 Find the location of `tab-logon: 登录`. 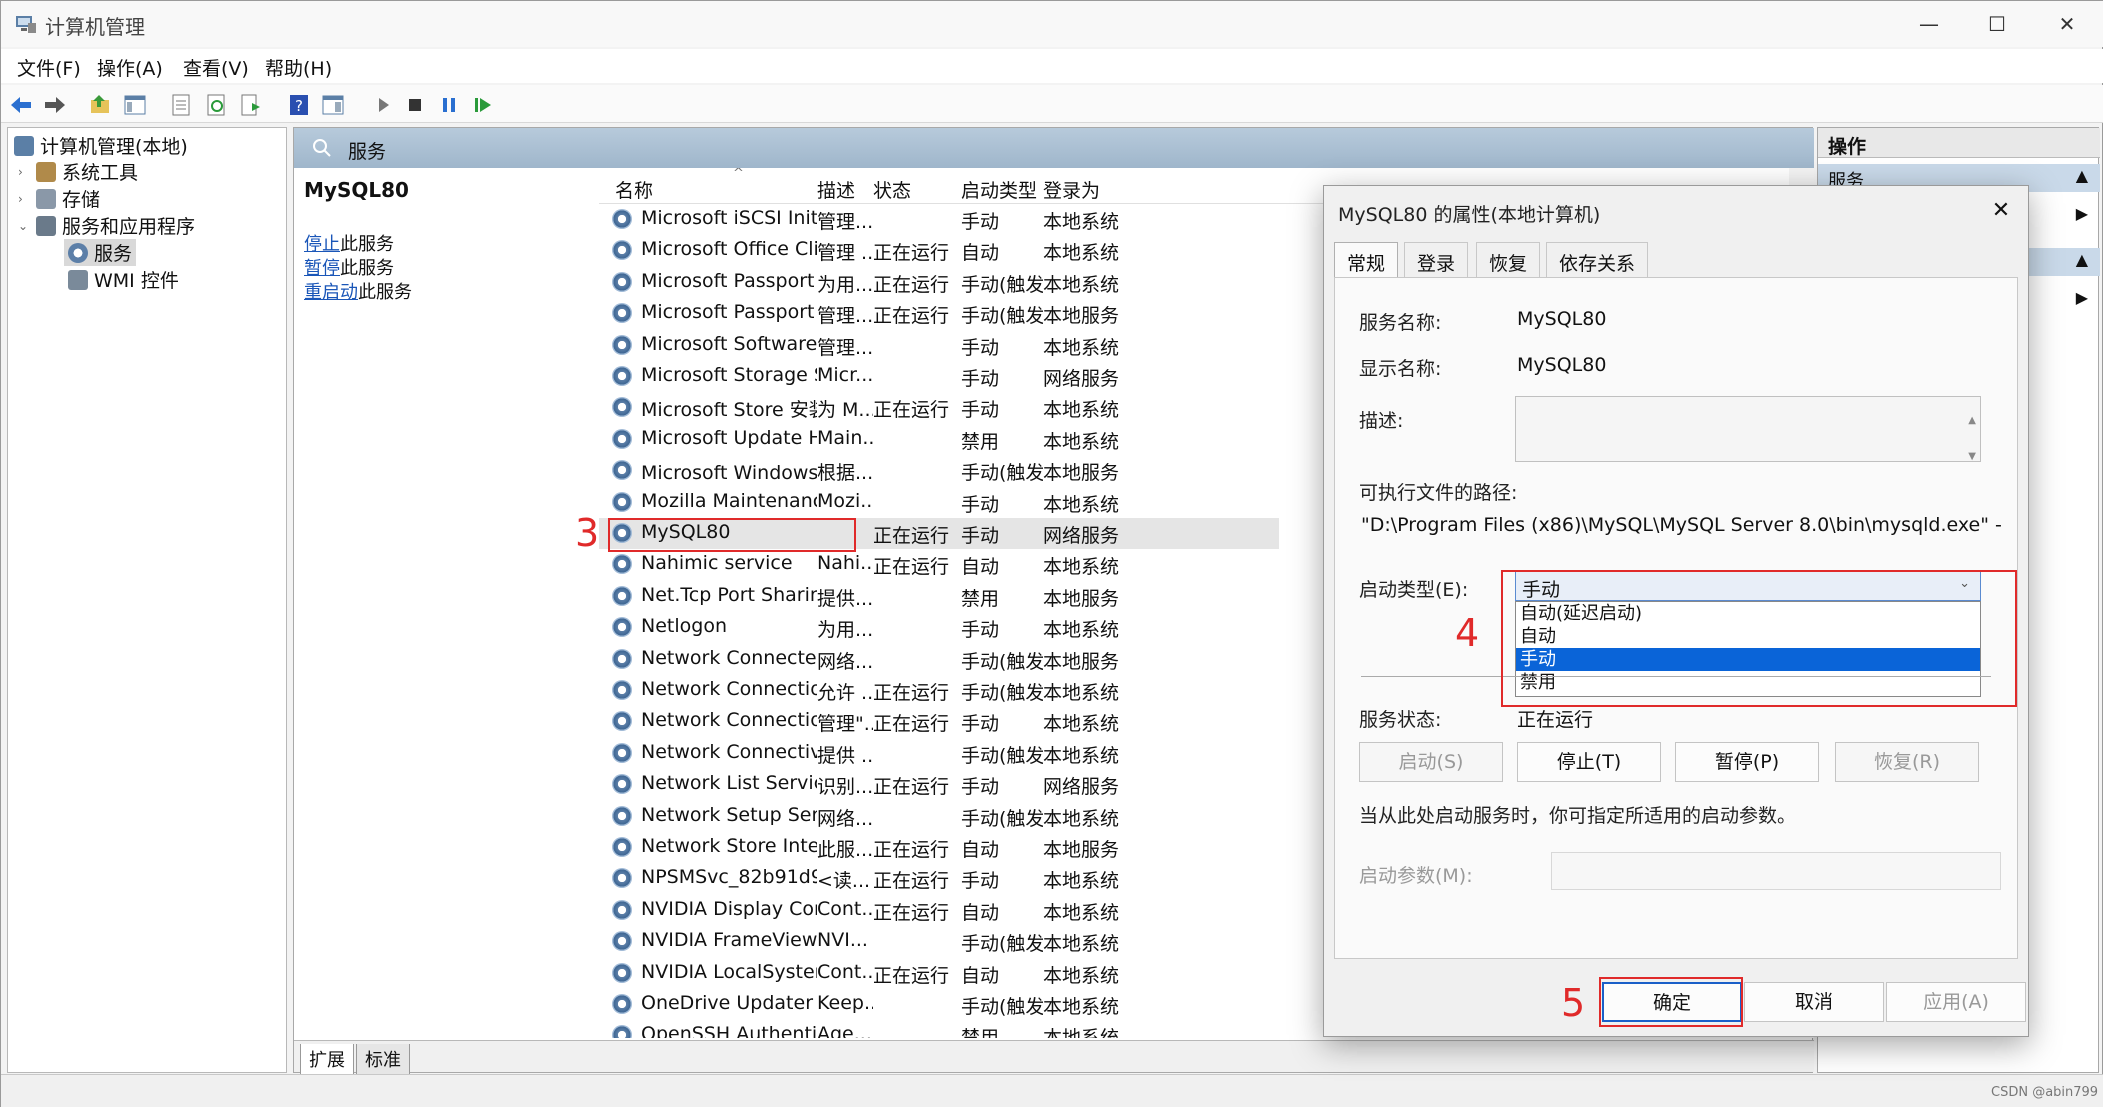

tab-logon: 登录 is located at coordinates (1436, 260).